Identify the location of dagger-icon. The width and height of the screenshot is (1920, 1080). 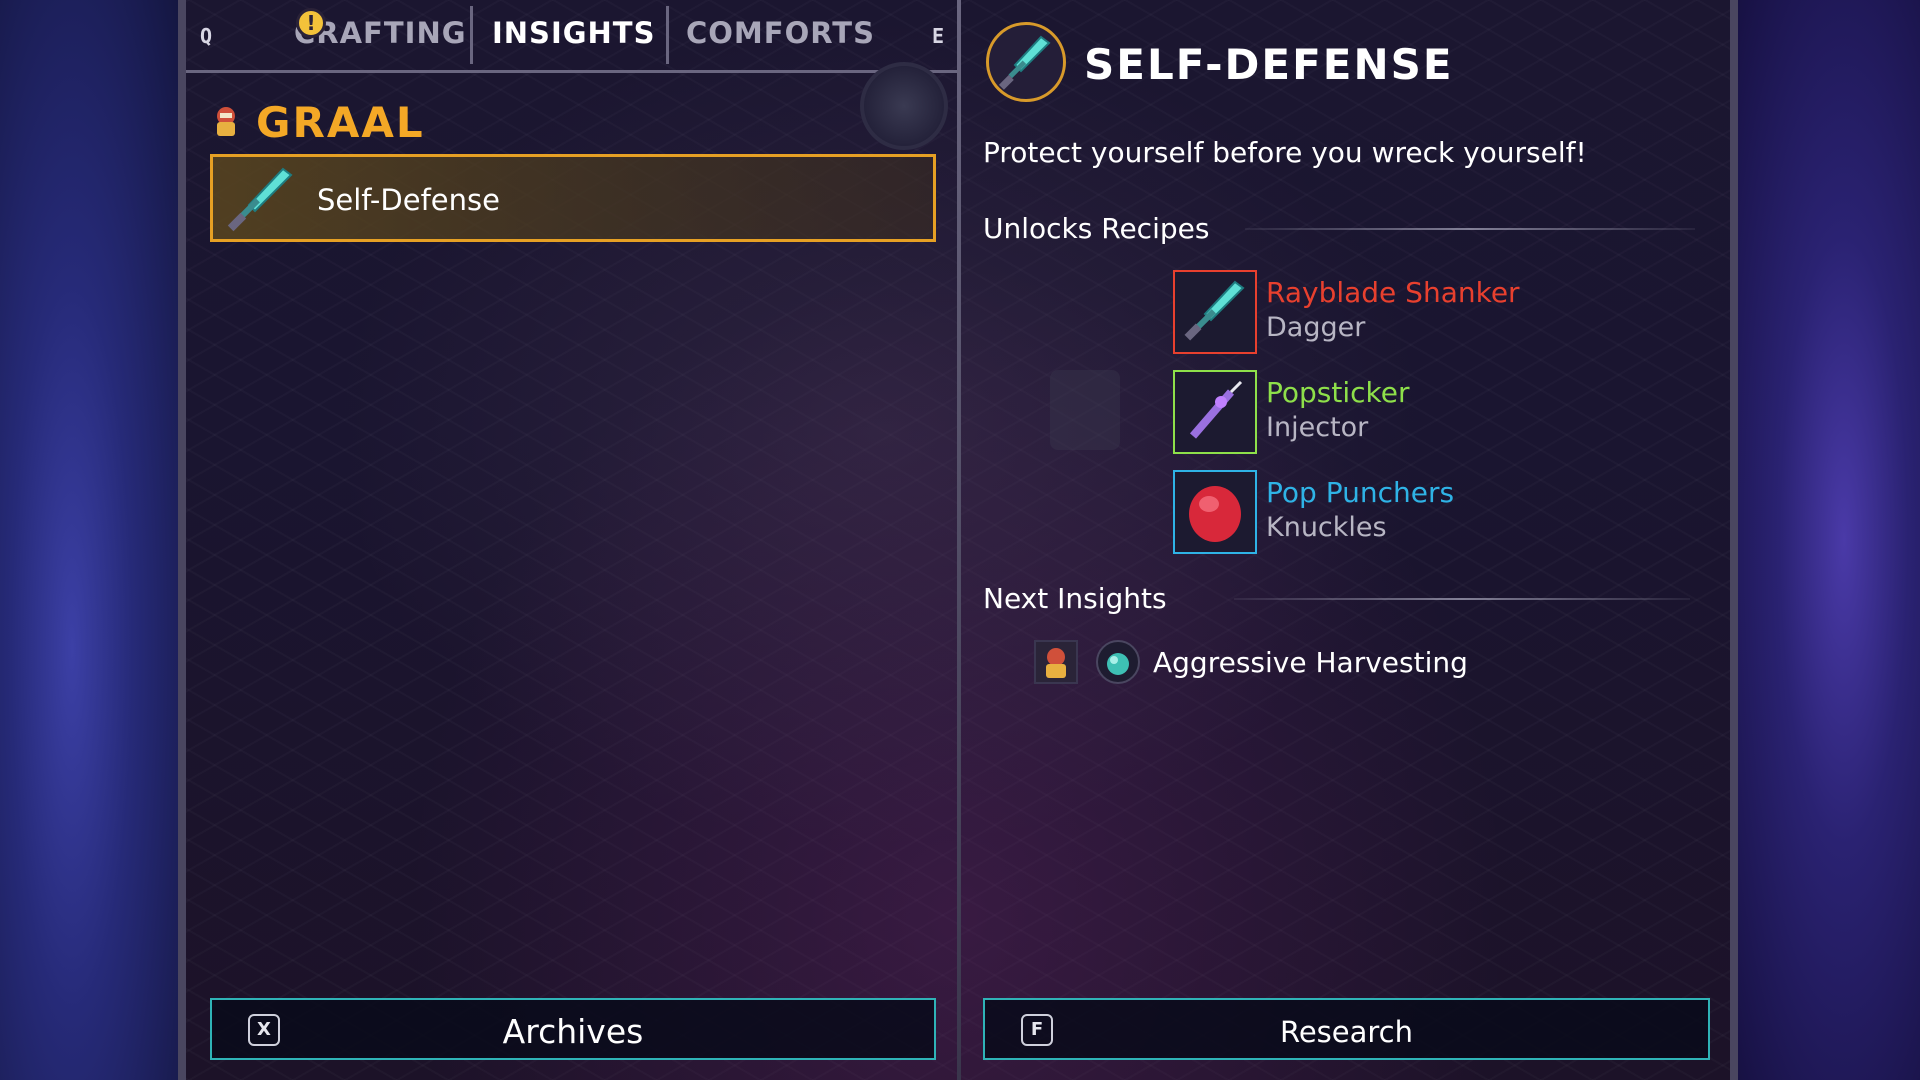
(1214, 310).